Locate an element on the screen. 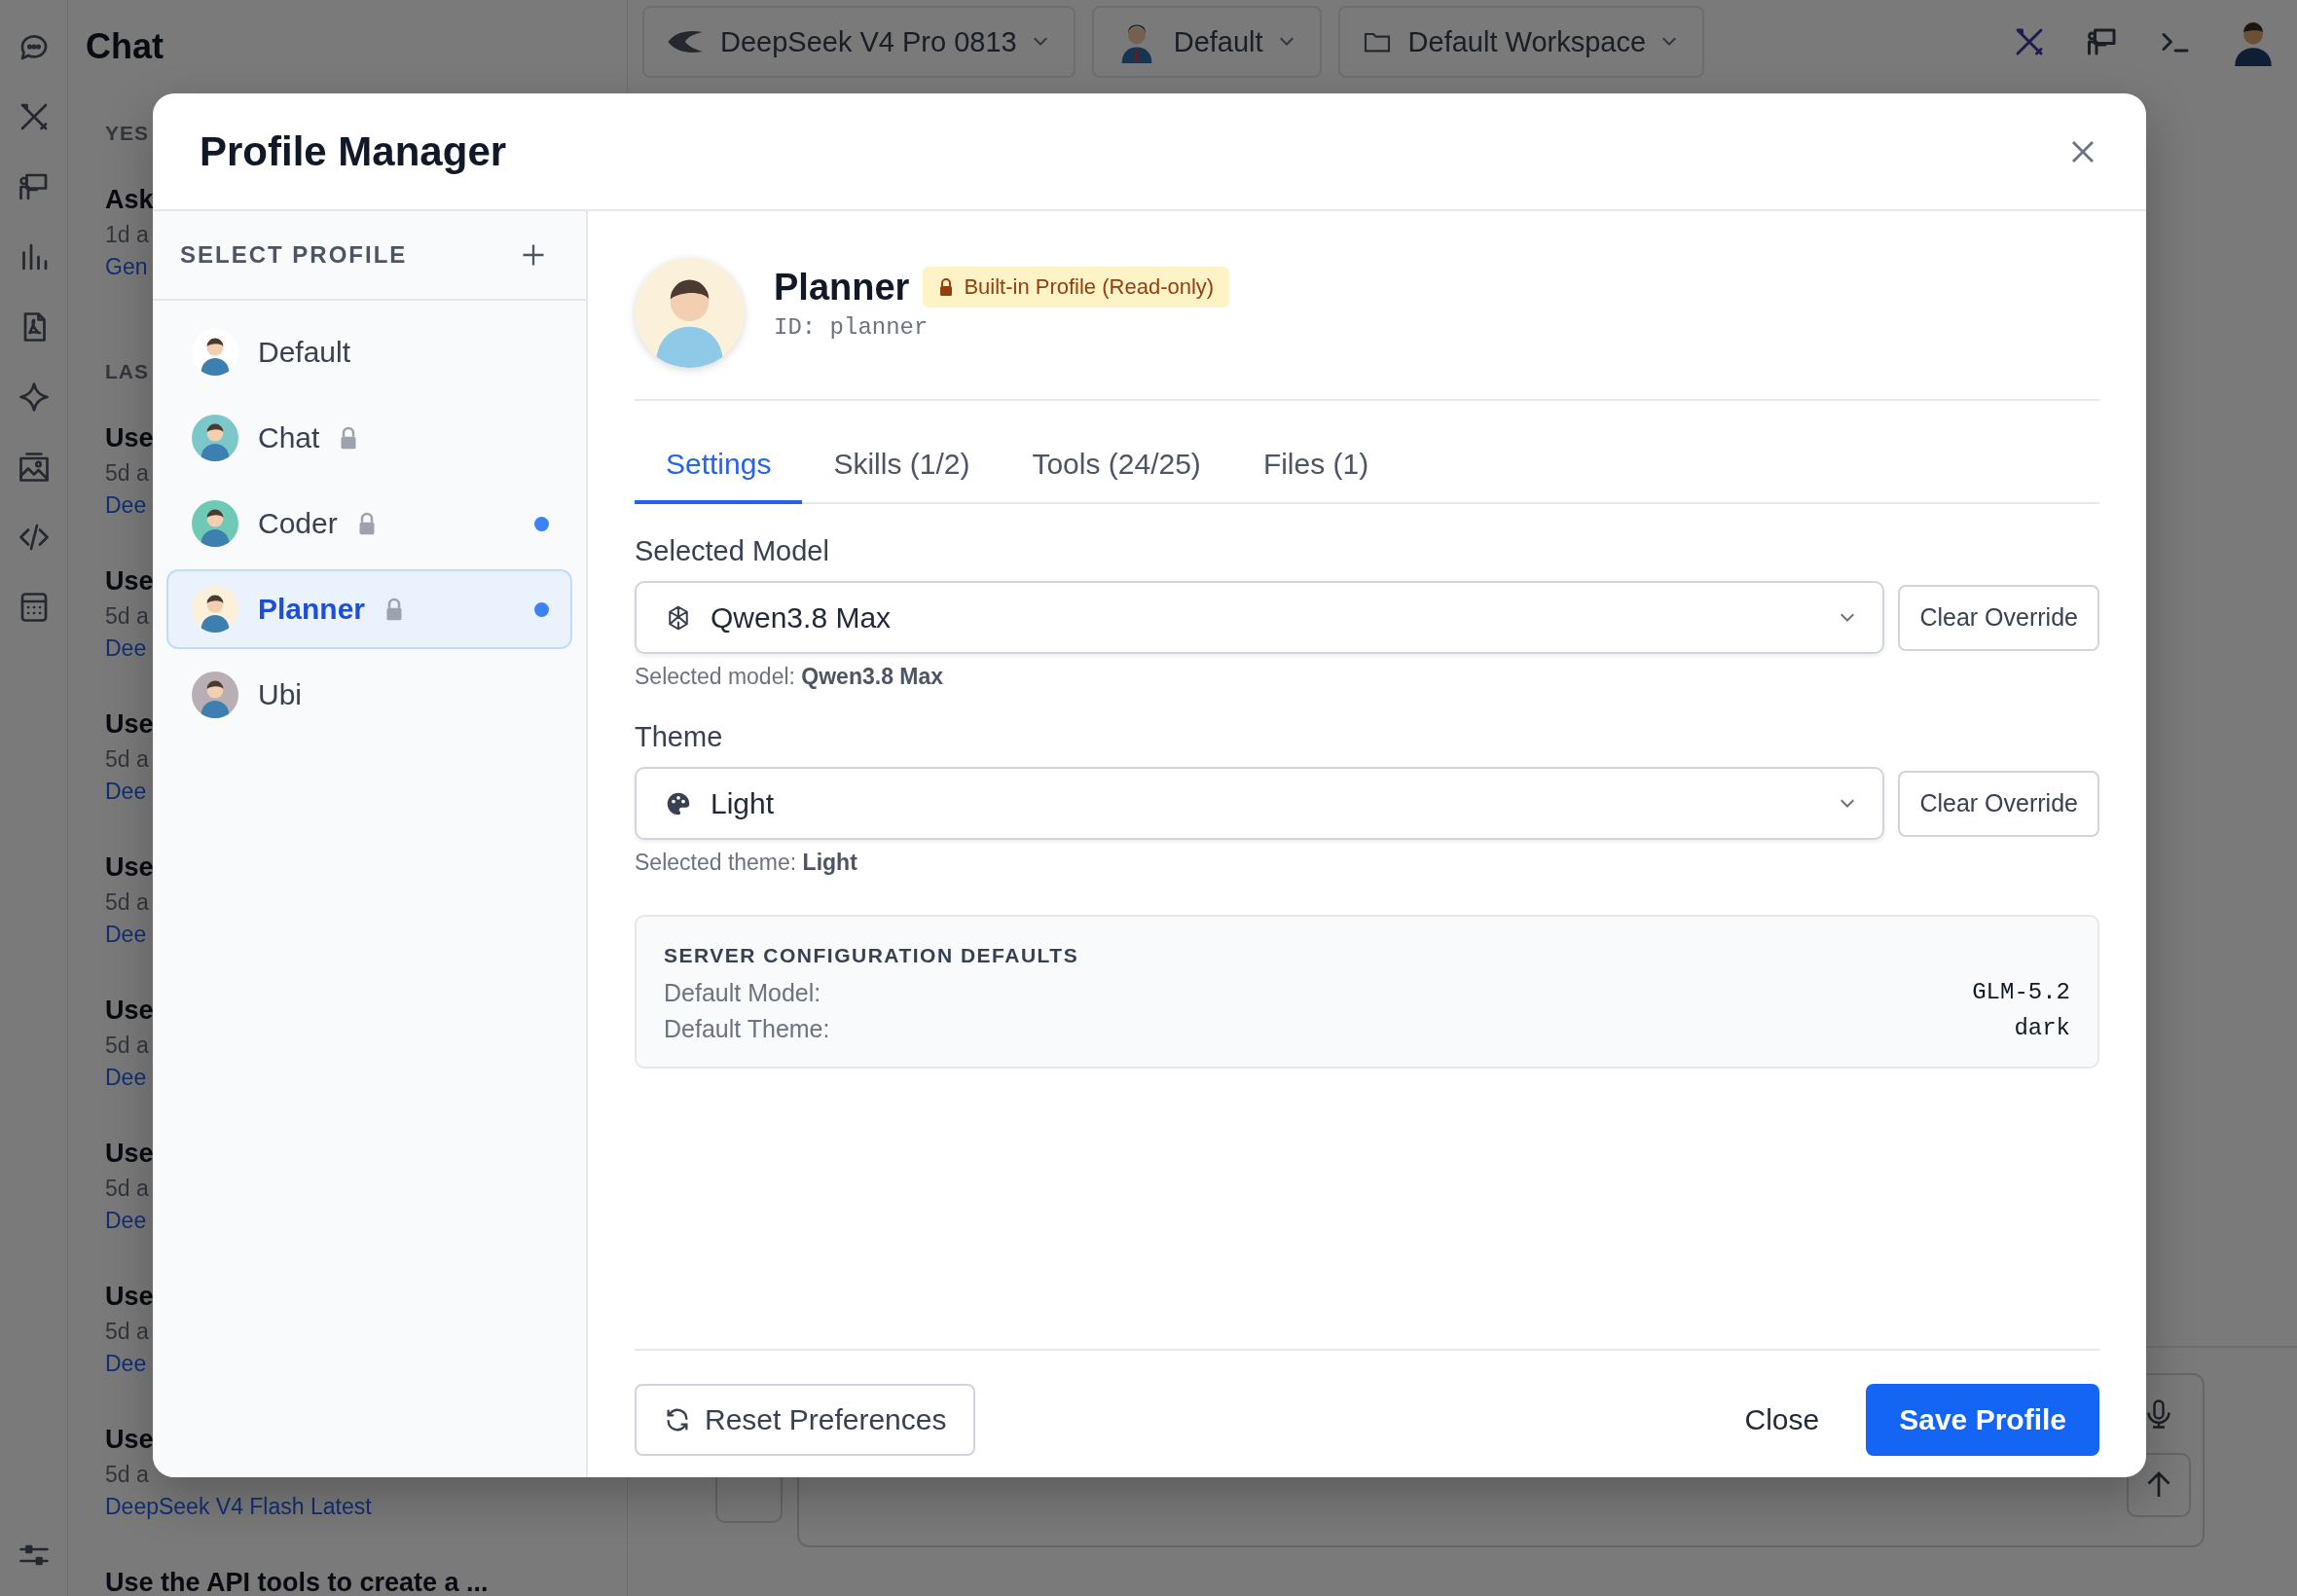 The width and height of the screenshot is (2297, 1596). field-helper-text: Selected theme: Light is located at coordinates (746, 863).